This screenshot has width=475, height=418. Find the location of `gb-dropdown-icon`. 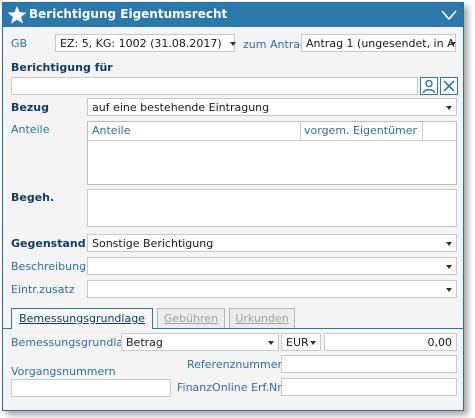

gb-dropdown-icon is located at coordinates (233, 43).